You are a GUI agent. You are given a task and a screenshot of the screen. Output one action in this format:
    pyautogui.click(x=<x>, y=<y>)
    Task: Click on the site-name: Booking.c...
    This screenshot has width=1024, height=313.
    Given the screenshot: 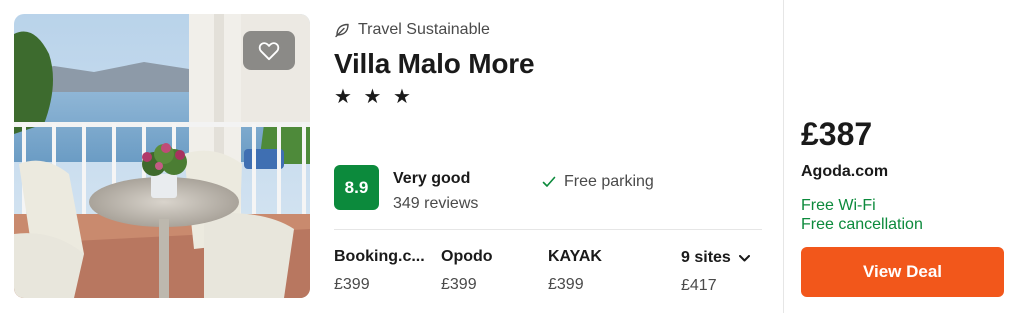 What is the action you would take?
    pyautogui.click(x=379, y=256)
    